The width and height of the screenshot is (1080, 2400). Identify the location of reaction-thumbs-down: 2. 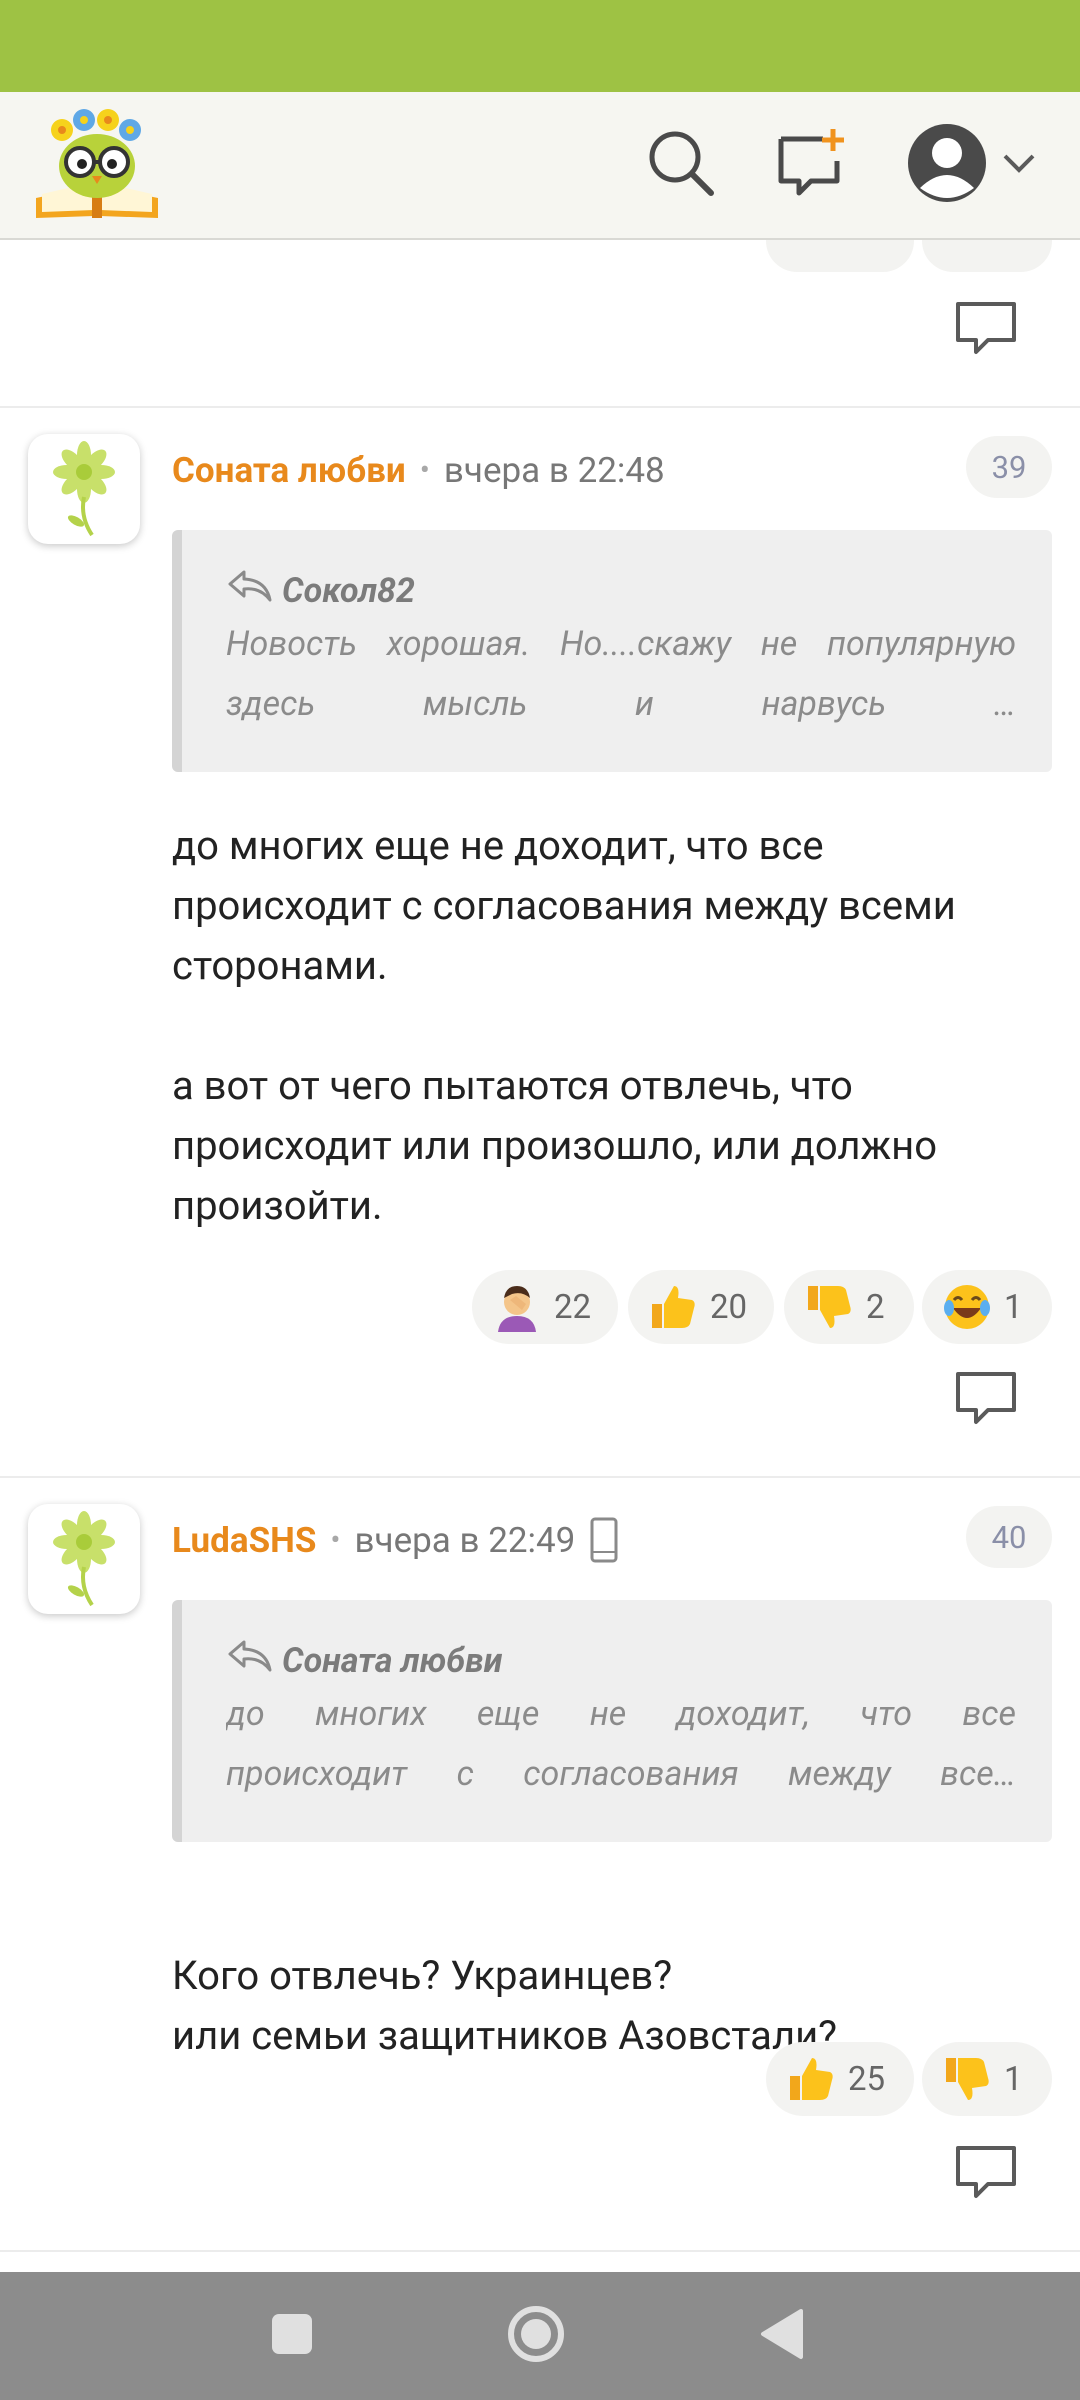
(849, 1307).